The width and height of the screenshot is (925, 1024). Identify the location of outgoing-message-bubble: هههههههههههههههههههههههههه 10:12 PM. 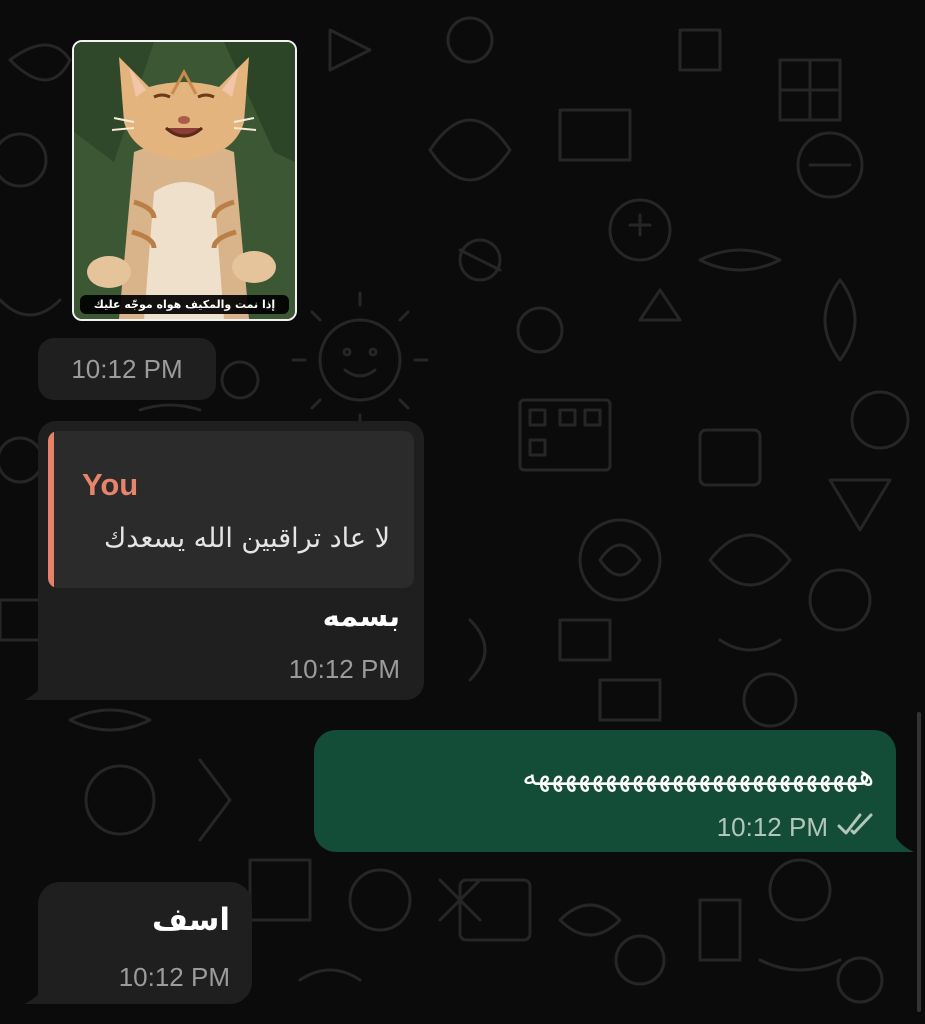
(605, 791).